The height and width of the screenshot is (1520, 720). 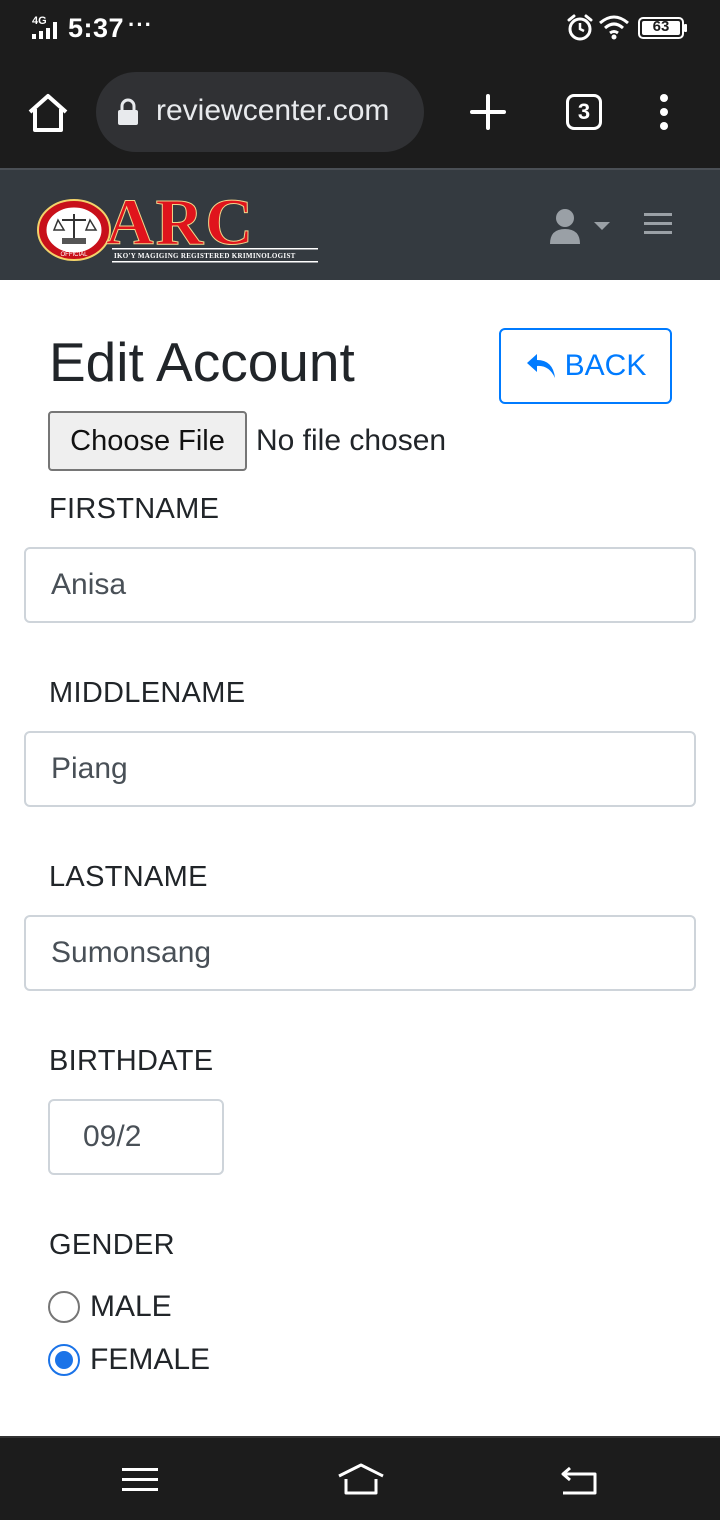 What do you see at coordinates (581, 226) in the screenshot?
I see `user-dropdown-toggle` at bounding box center [581, 226].